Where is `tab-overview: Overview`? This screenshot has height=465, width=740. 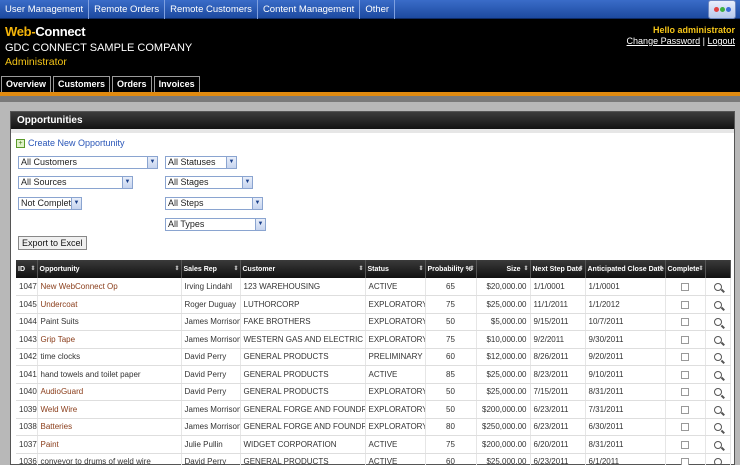 tab-overview: Overview is located at coordinates (26, 84).